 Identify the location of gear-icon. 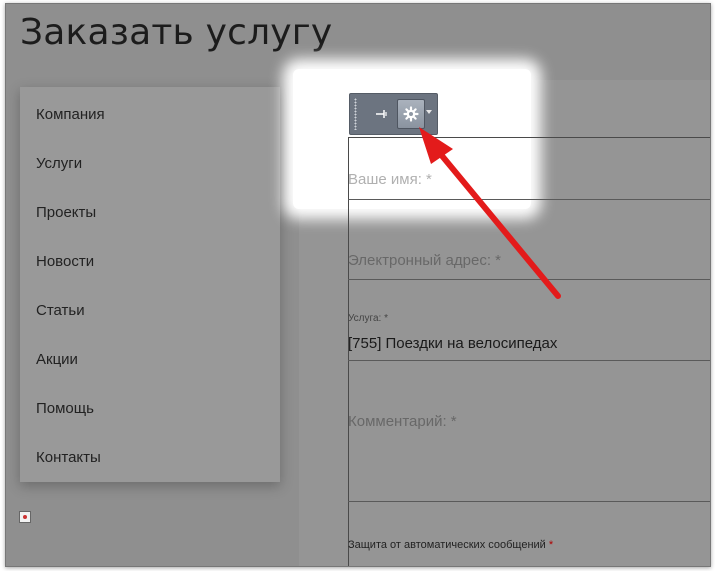
(411, 114).